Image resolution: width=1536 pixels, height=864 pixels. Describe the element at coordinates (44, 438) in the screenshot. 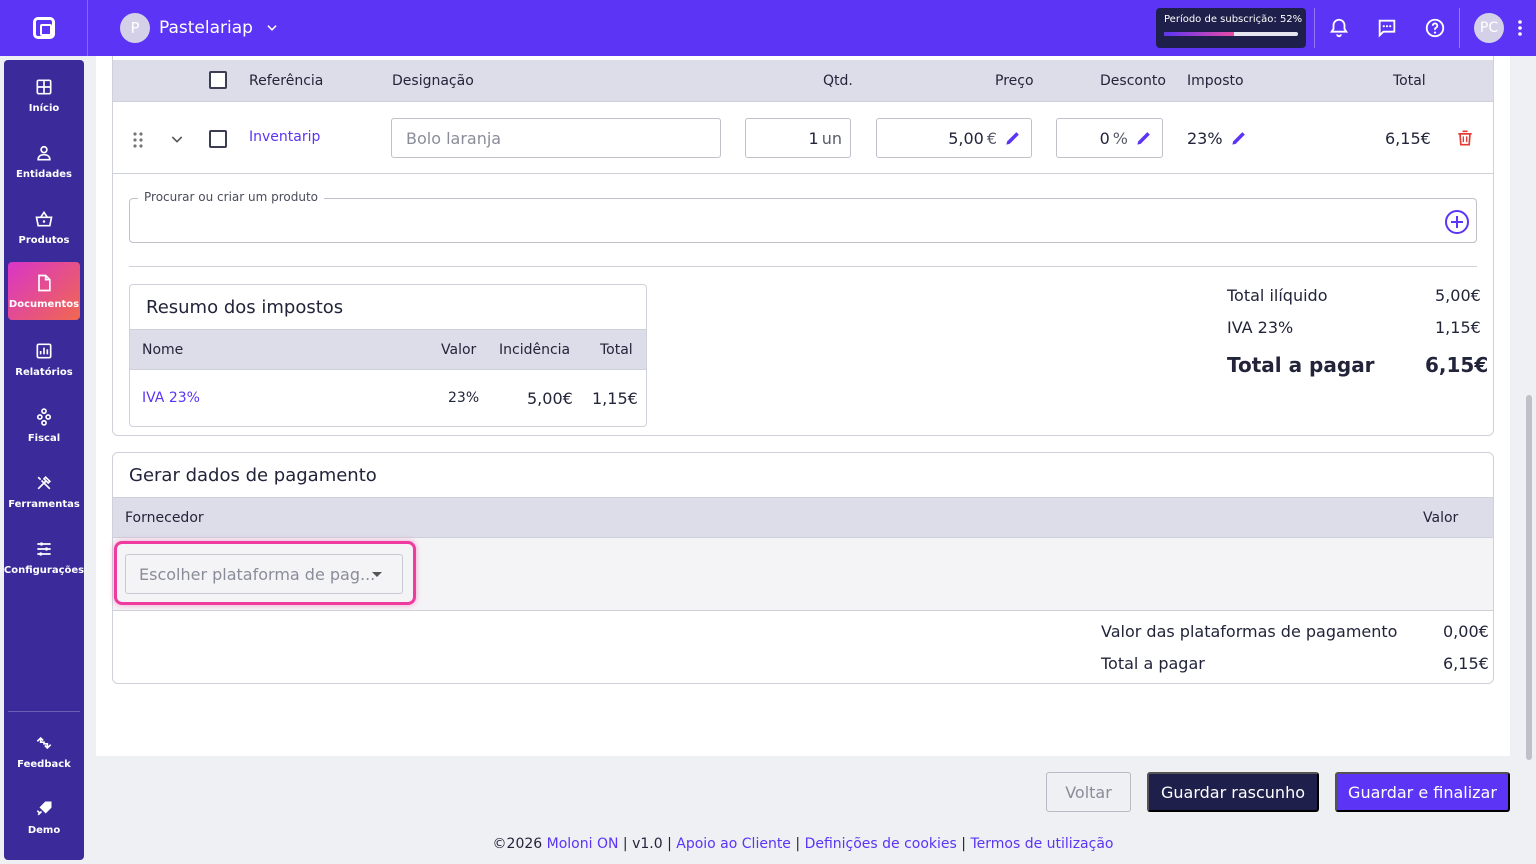

I see `sidebar-item-label: Fiscal` at that location.